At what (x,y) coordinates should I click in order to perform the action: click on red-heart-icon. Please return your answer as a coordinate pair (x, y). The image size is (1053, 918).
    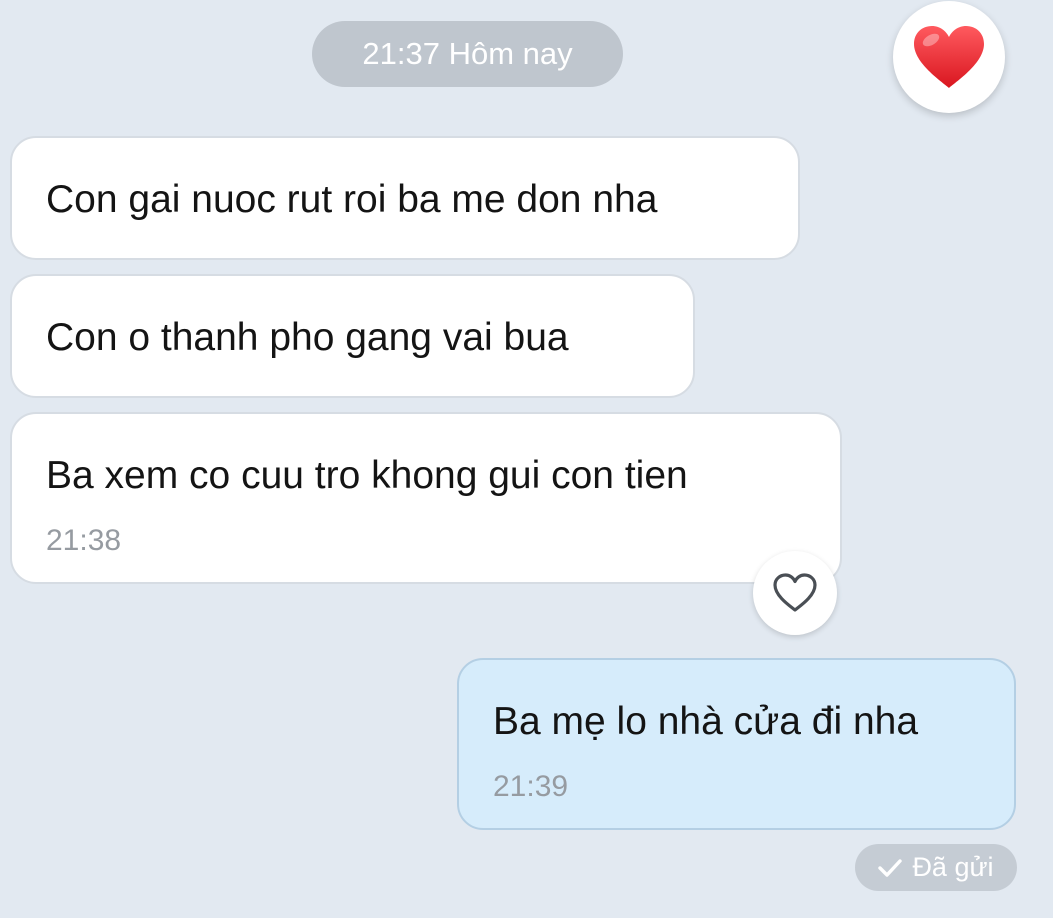
    Looking at the image, I should click on (949, 57).